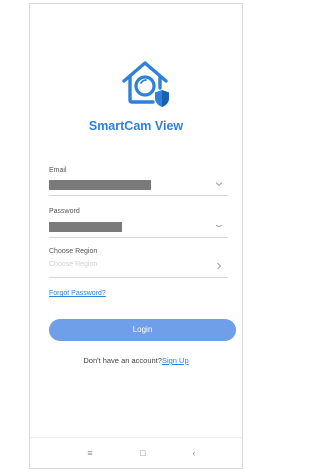 The image size is (320, 472). Describe the element at coordinates (90, 453) in the screenshot. I see `menu-icon: ≡` at that location.